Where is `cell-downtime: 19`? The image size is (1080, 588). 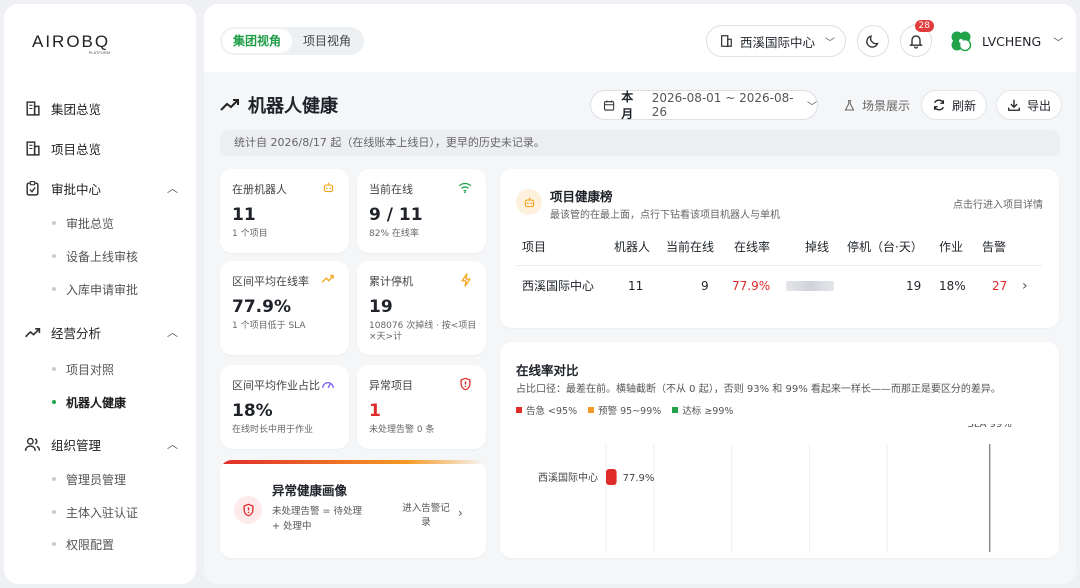
cell-downtime: 19 is located at coordinates (914, 286).